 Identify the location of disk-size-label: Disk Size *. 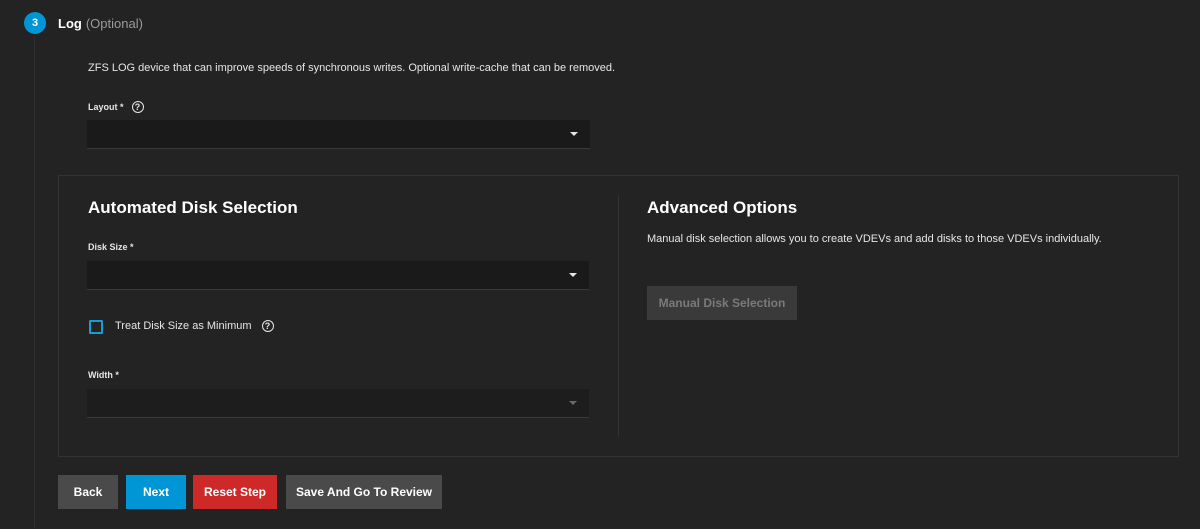
(111, 247).